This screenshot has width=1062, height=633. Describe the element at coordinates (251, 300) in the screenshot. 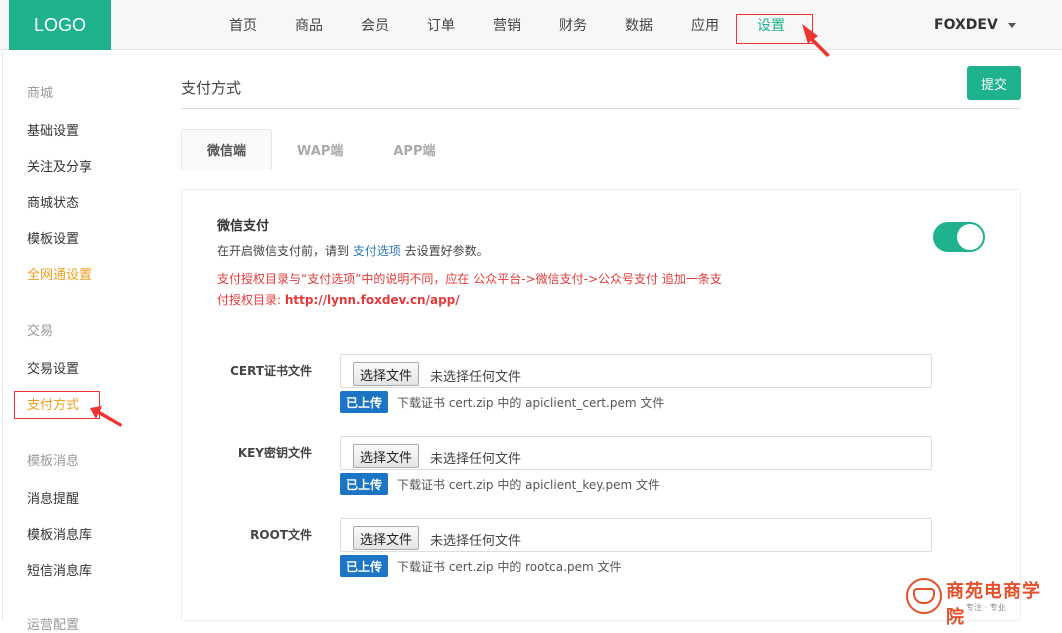

I see `warning-prefix: 付授权目录:` at that location.